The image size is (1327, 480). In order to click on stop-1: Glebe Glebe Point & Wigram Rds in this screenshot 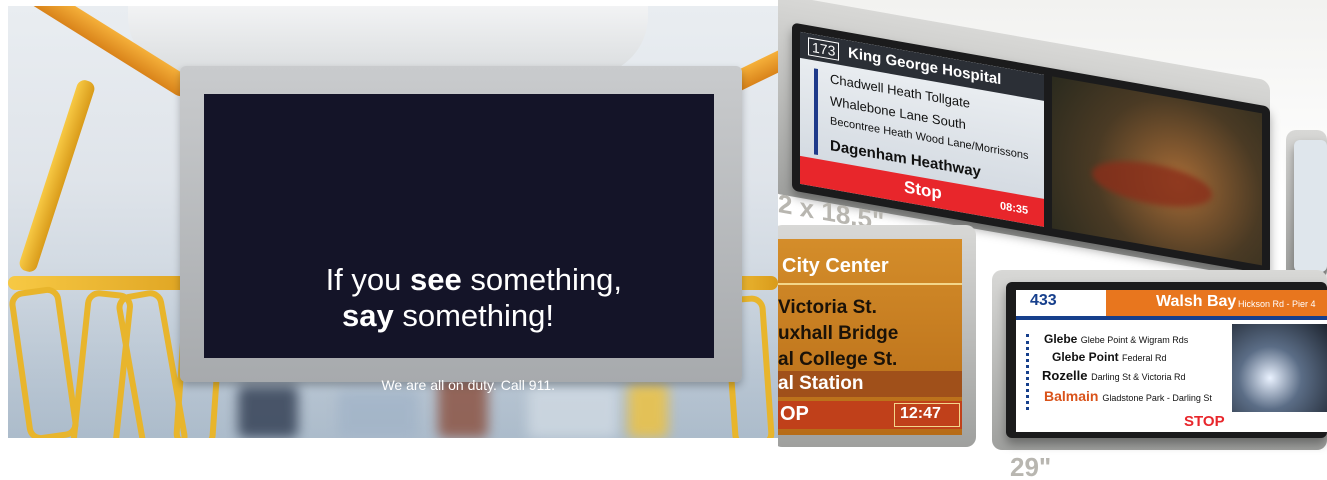, I will do `click(1116, 339)`.